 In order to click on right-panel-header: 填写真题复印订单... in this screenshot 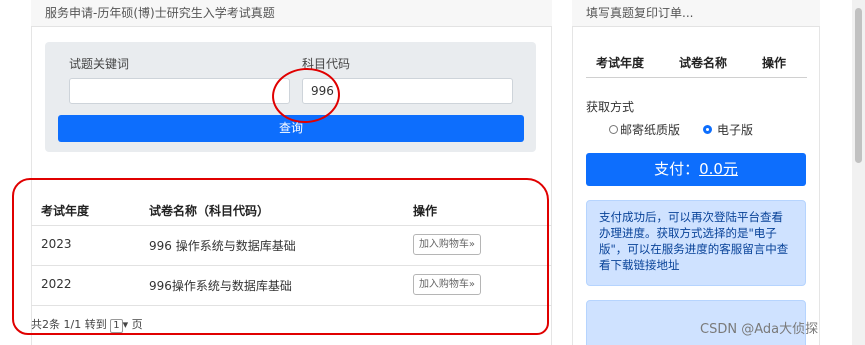, I will do `click(696, 13)`.